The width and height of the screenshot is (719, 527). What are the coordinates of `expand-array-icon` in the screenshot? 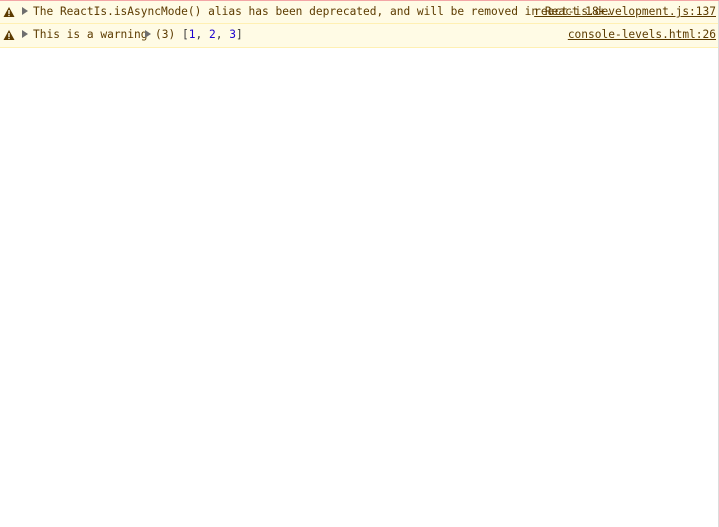 It's located at (148, 34).